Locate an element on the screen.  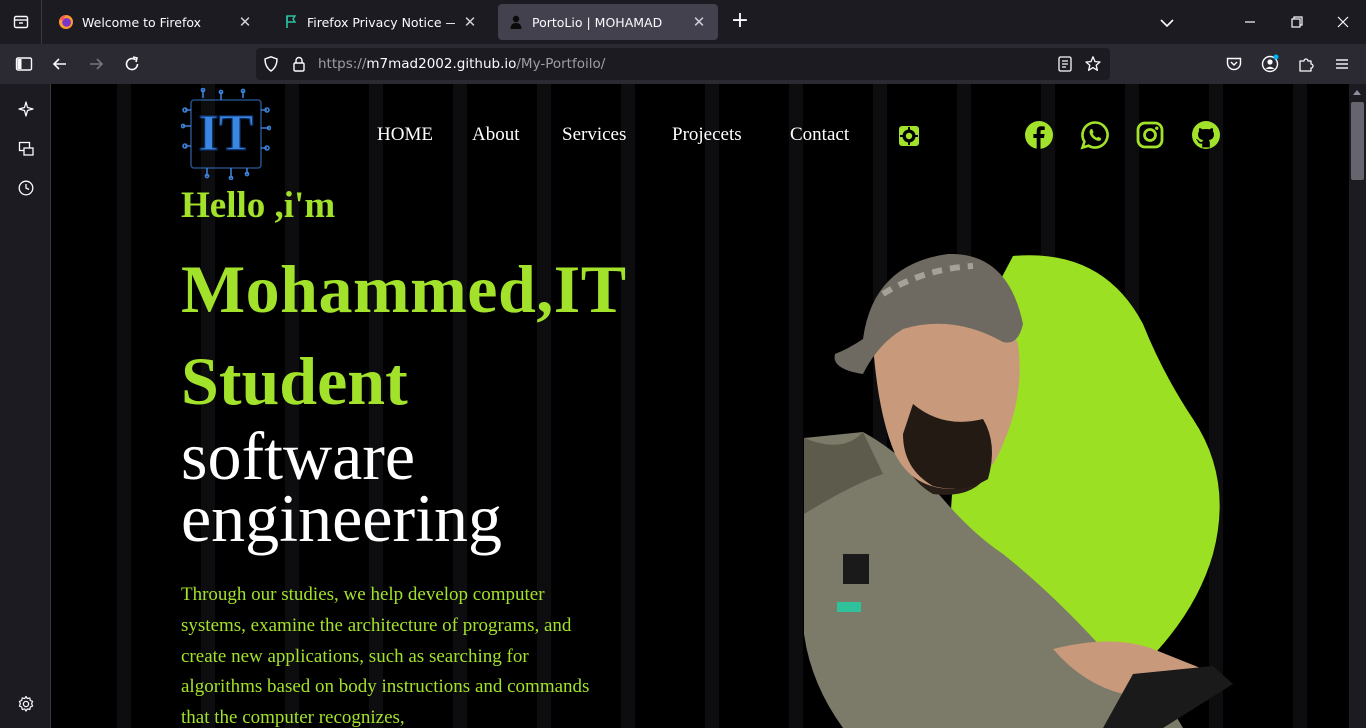
list-all-tabs-button is located at coordinates (1167, 23).